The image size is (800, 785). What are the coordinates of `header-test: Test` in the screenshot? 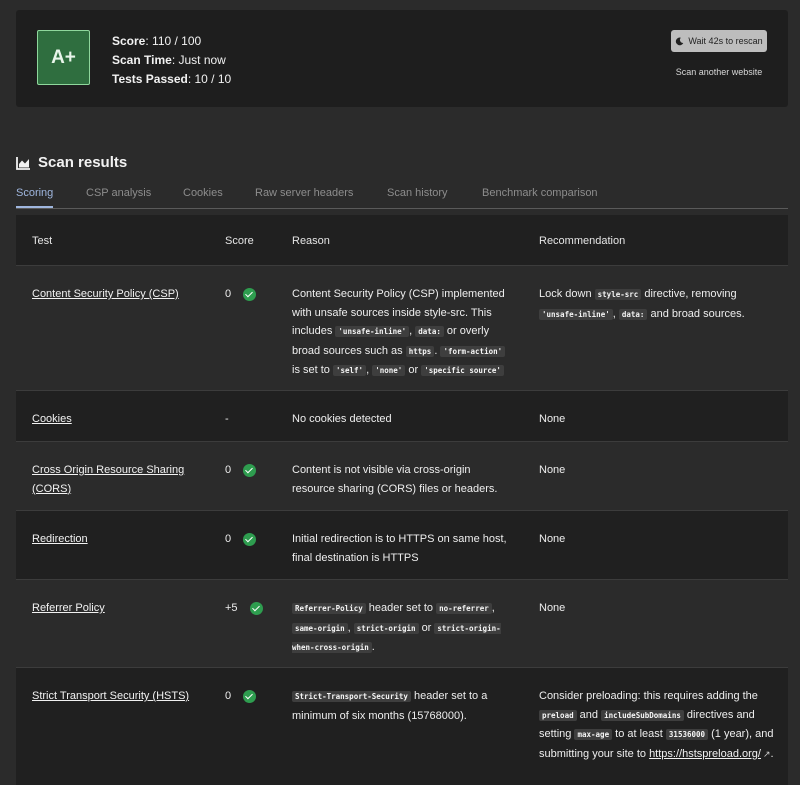 It's located at (42, 241).